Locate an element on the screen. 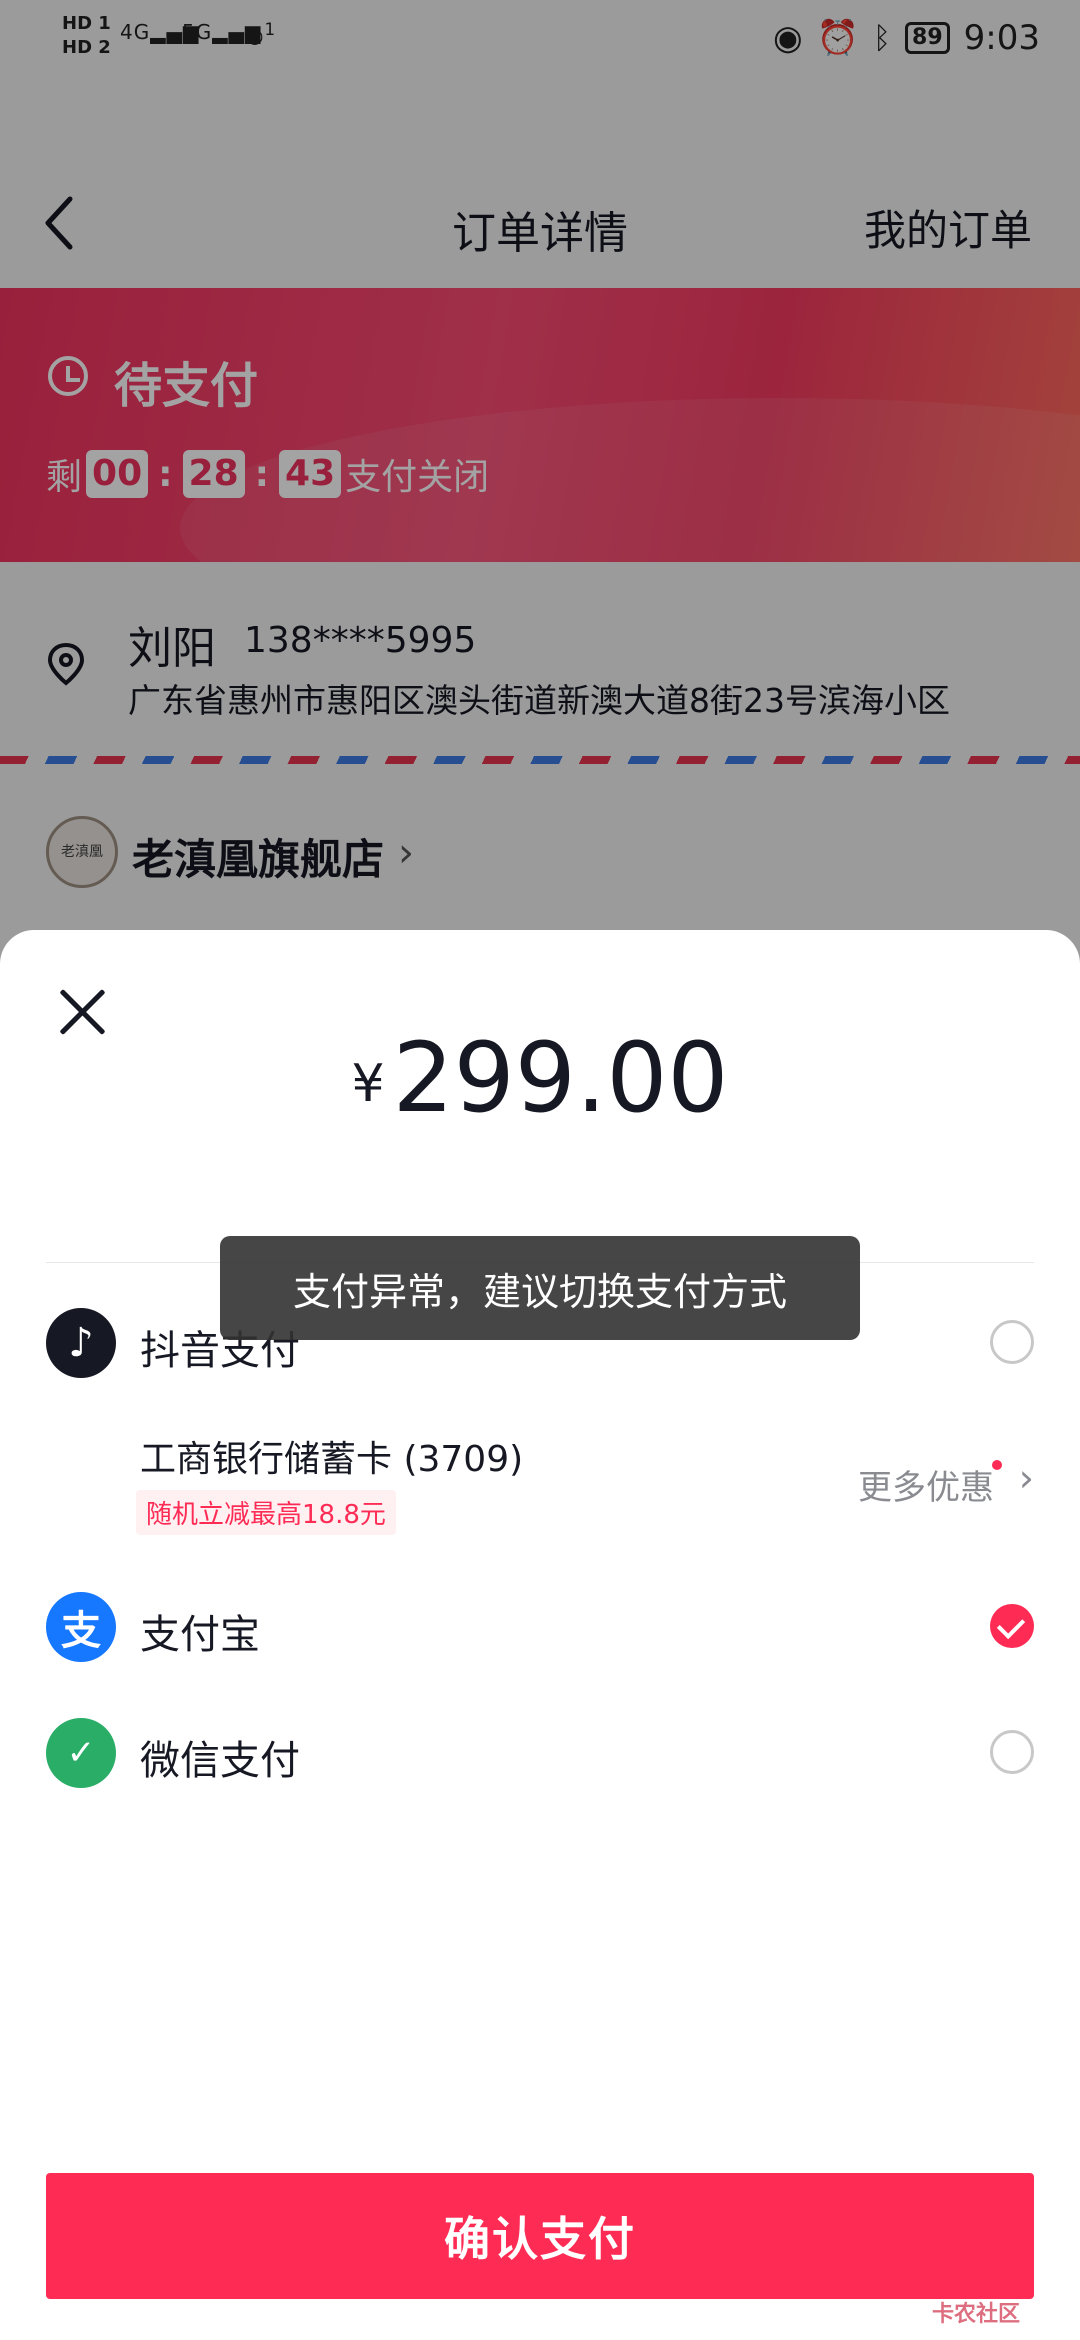 The height and width of the screenshot is (2340, 1080). alipay-icon: 支 is located at coordinates (81, 1627).